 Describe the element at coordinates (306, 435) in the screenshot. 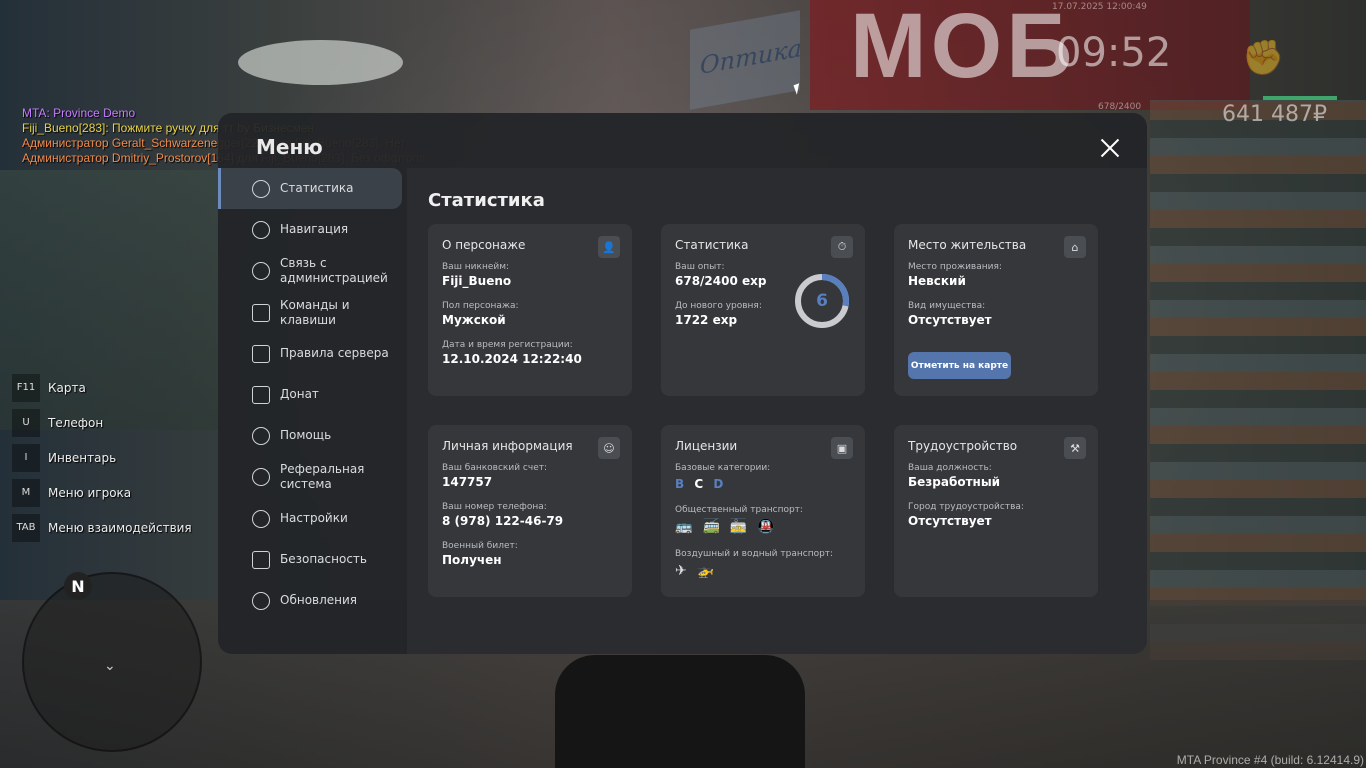

I see `sidebar-item-label: Помощь` at that location.